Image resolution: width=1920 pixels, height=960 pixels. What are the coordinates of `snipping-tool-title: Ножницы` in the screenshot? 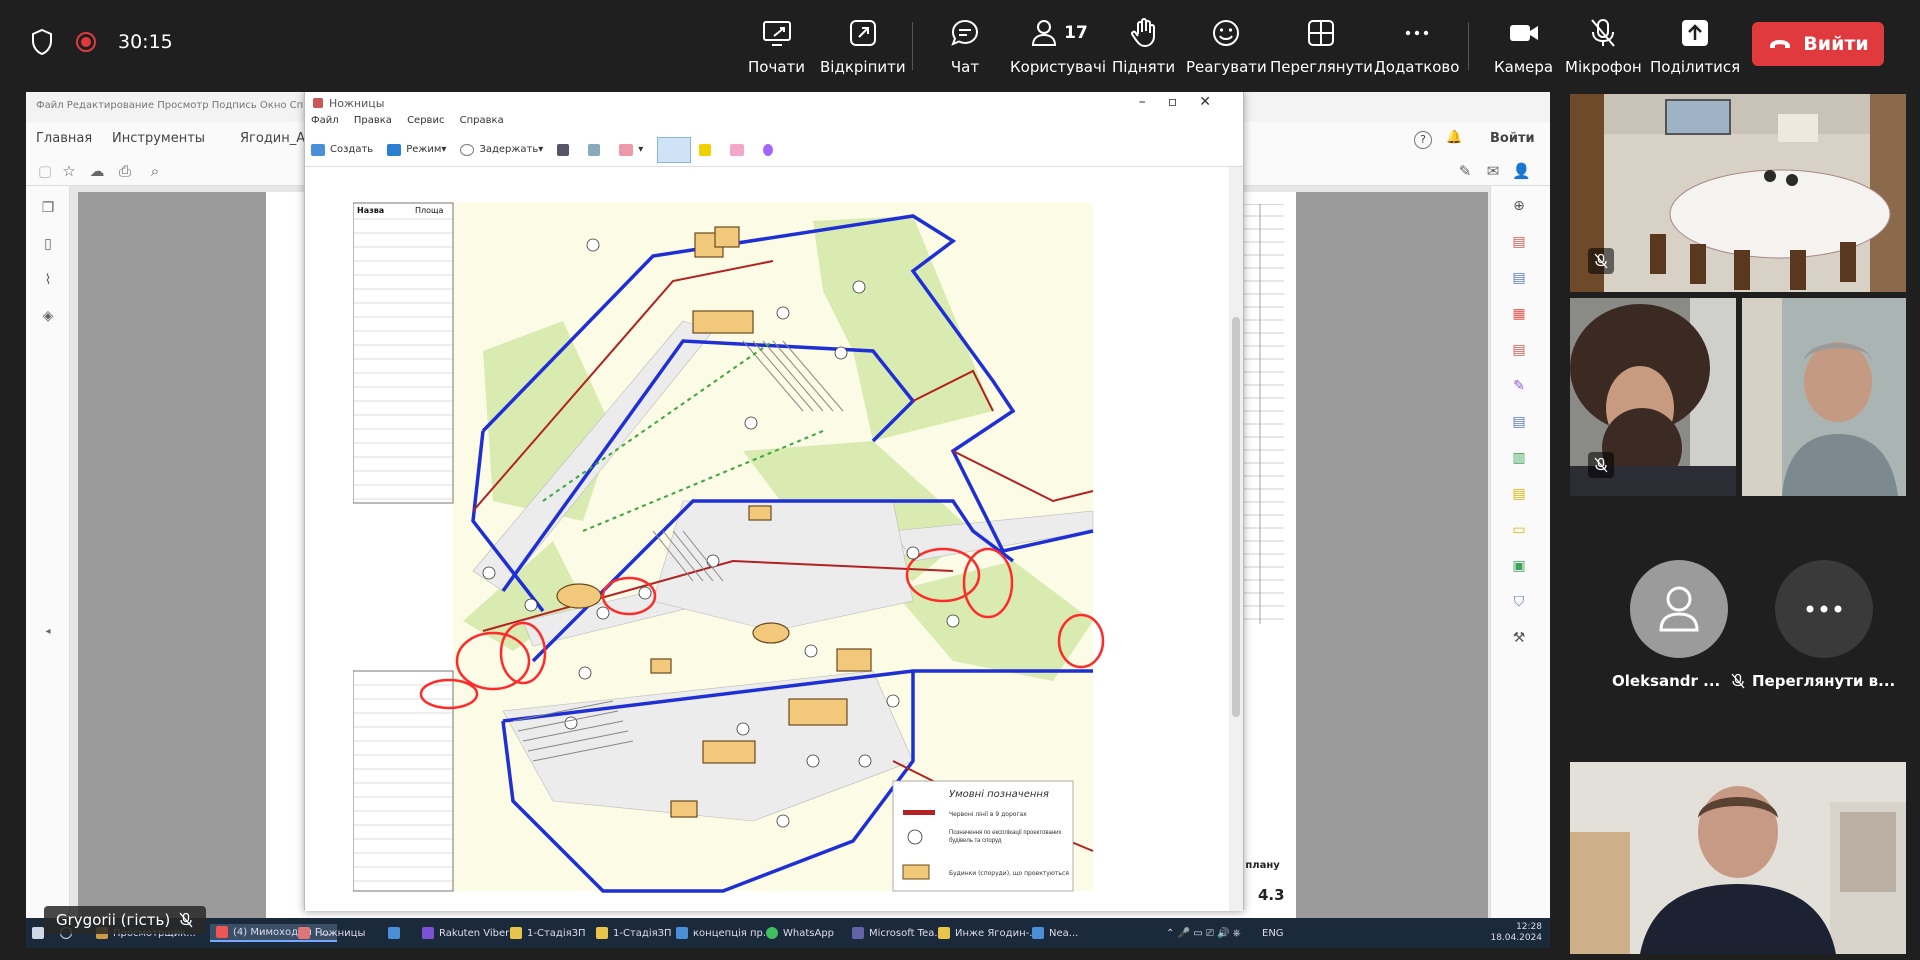 It's located at (357, 103).